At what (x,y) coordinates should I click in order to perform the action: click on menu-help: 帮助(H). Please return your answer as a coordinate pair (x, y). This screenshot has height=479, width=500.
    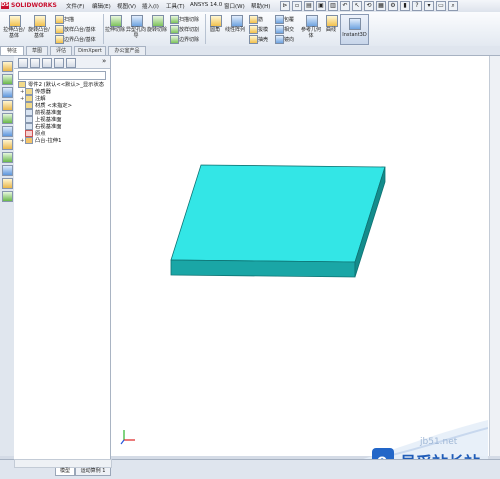
    Looking at the image, I should click on (260, 6).